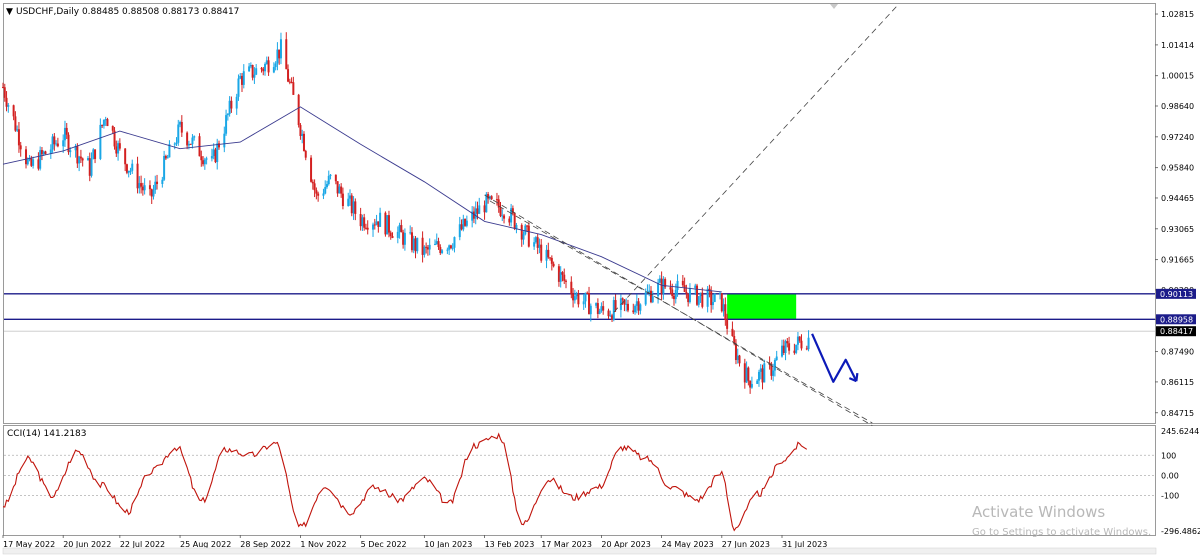 Image resolution: width=1200 pixels, height=560 pixels. I want to click on price-tick-label: 0.87490, so click(1177, 352).